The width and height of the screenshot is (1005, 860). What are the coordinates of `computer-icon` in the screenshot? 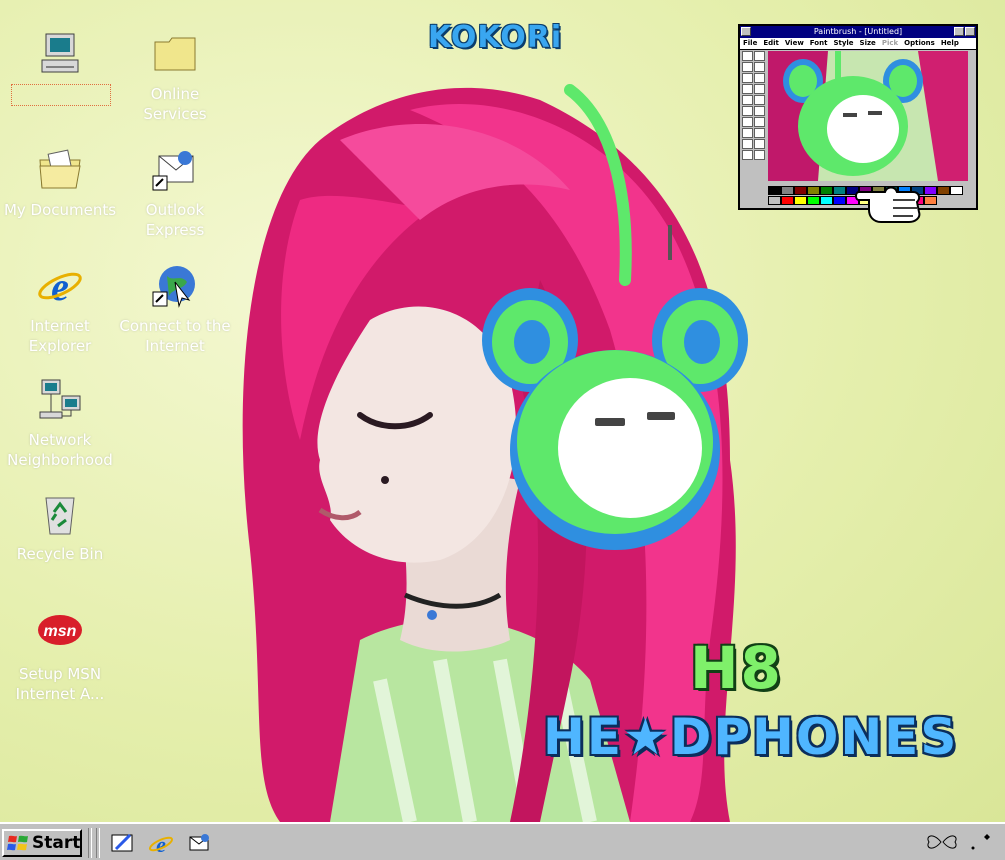 It's located at (60, 54).